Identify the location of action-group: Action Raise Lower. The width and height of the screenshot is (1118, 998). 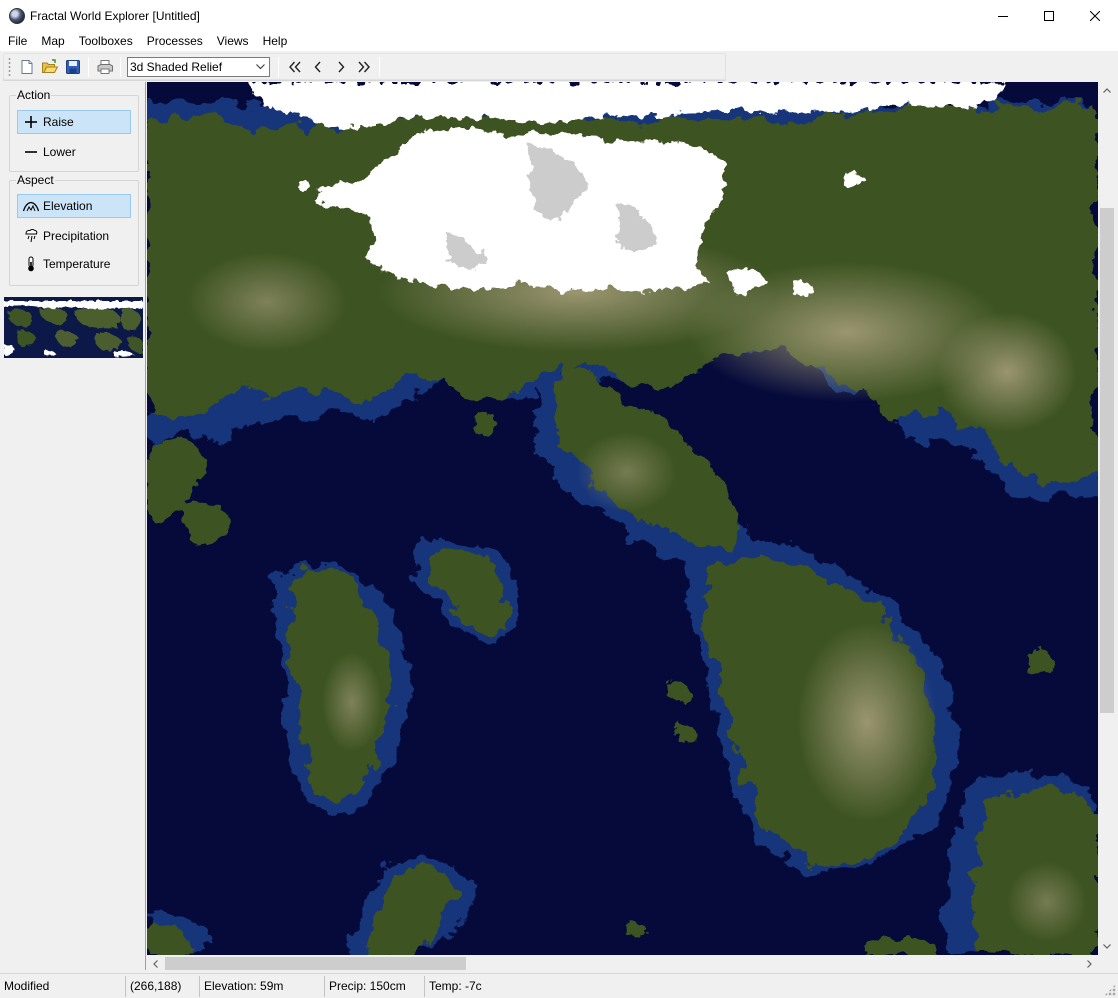
(74, 130).